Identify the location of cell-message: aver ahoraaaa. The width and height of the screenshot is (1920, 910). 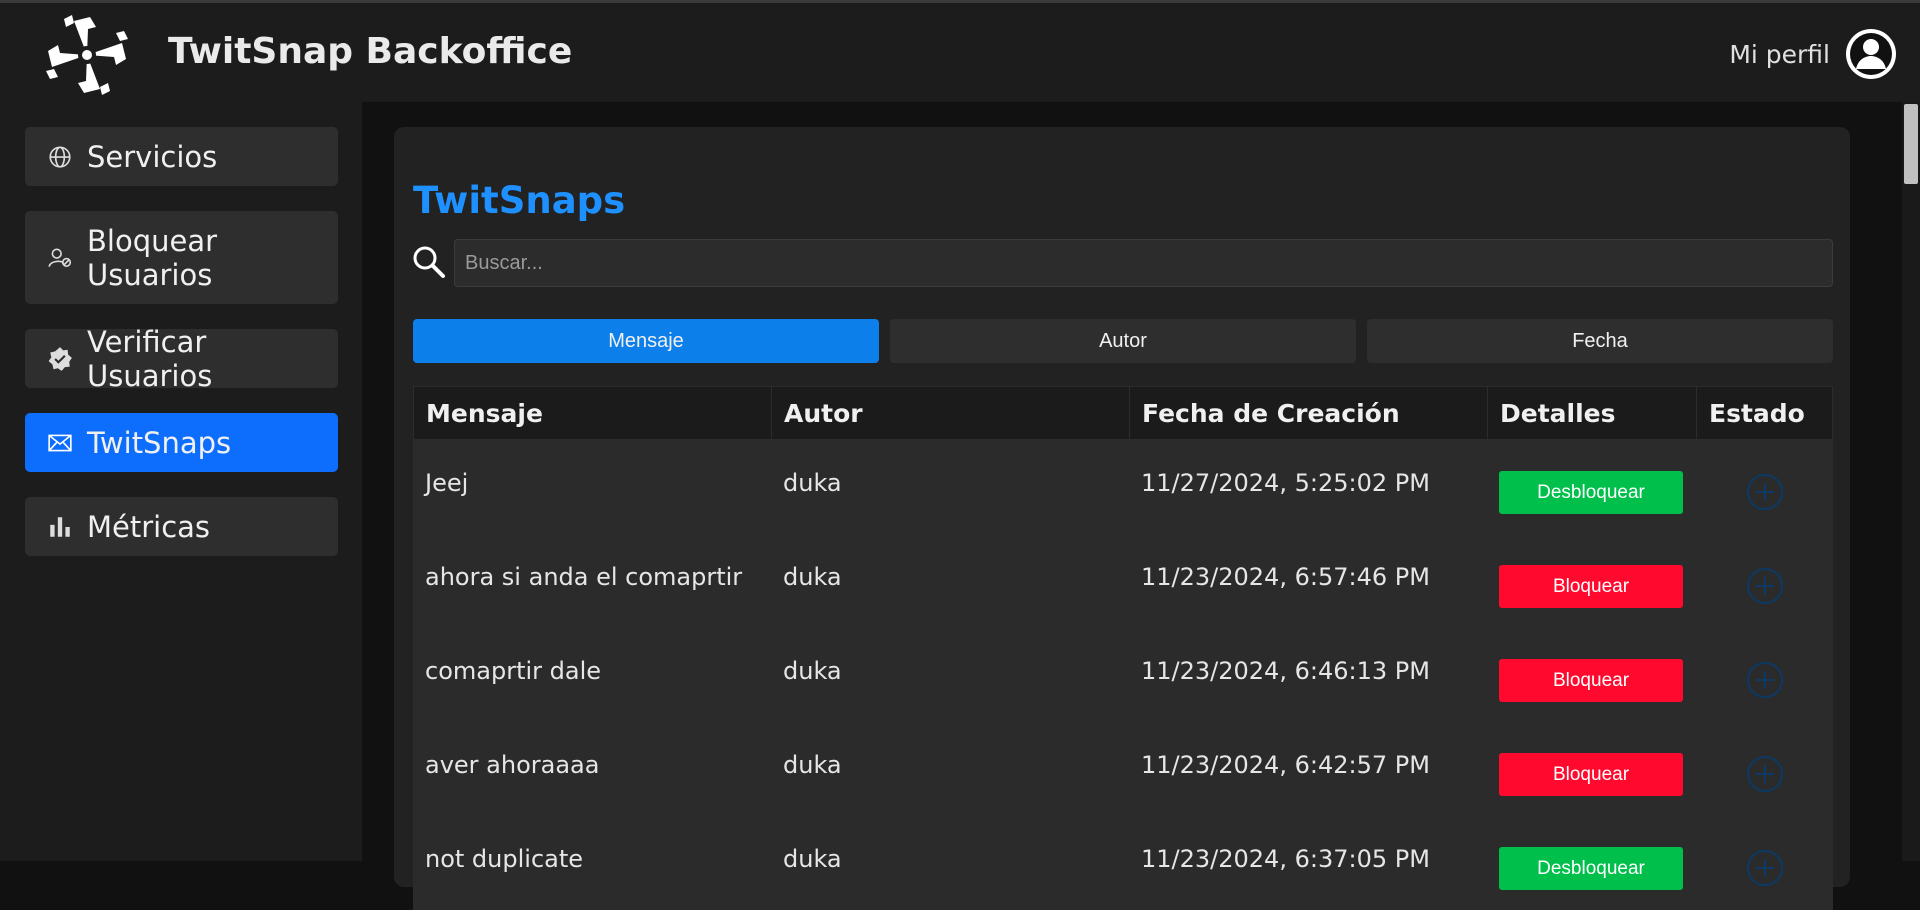
(512, 765).